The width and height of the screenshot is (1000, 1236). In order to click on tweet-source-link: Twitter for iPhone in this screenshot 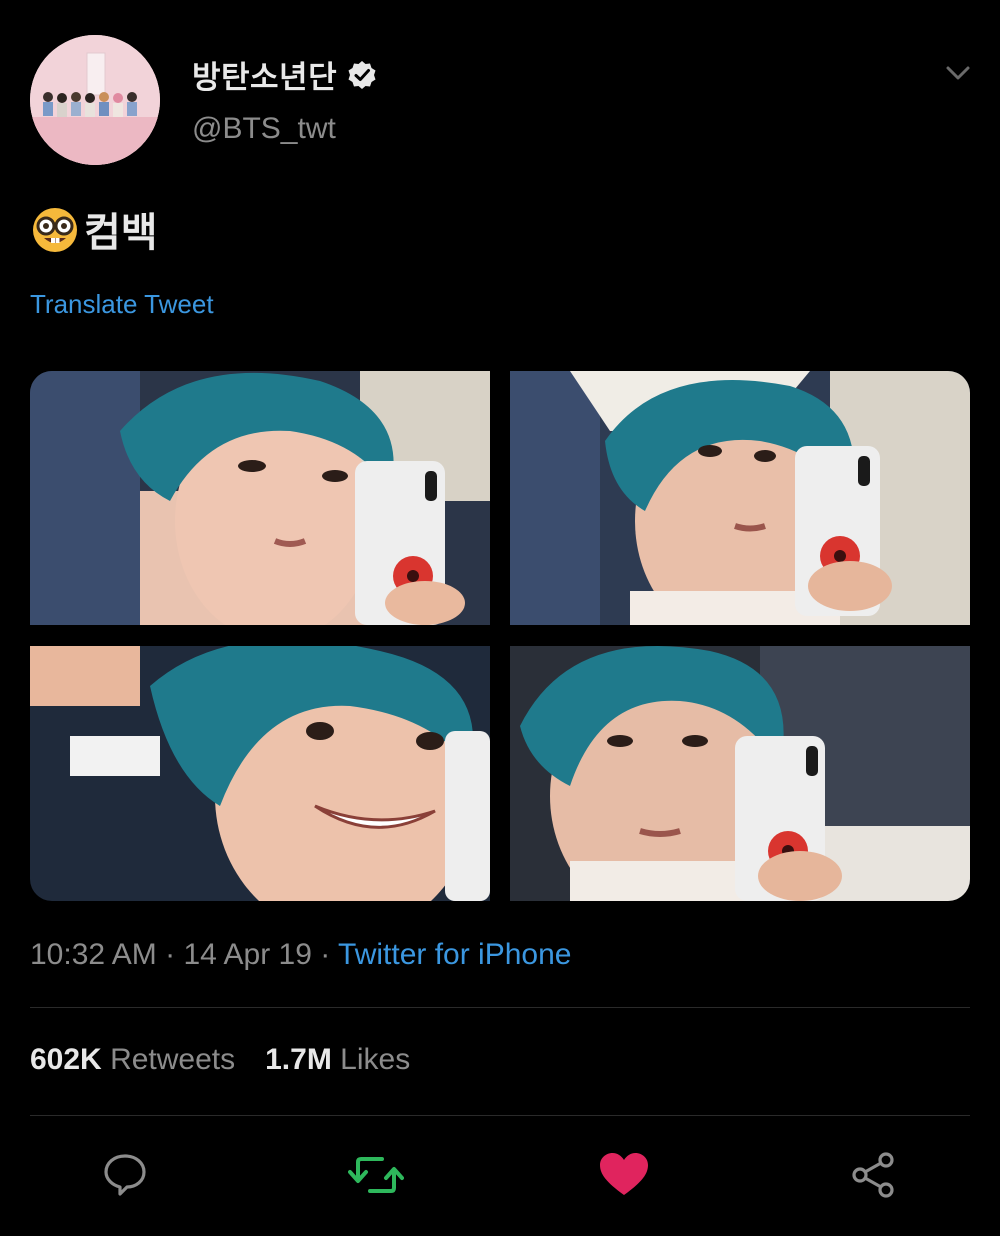, I will do `click(454, 954)`.